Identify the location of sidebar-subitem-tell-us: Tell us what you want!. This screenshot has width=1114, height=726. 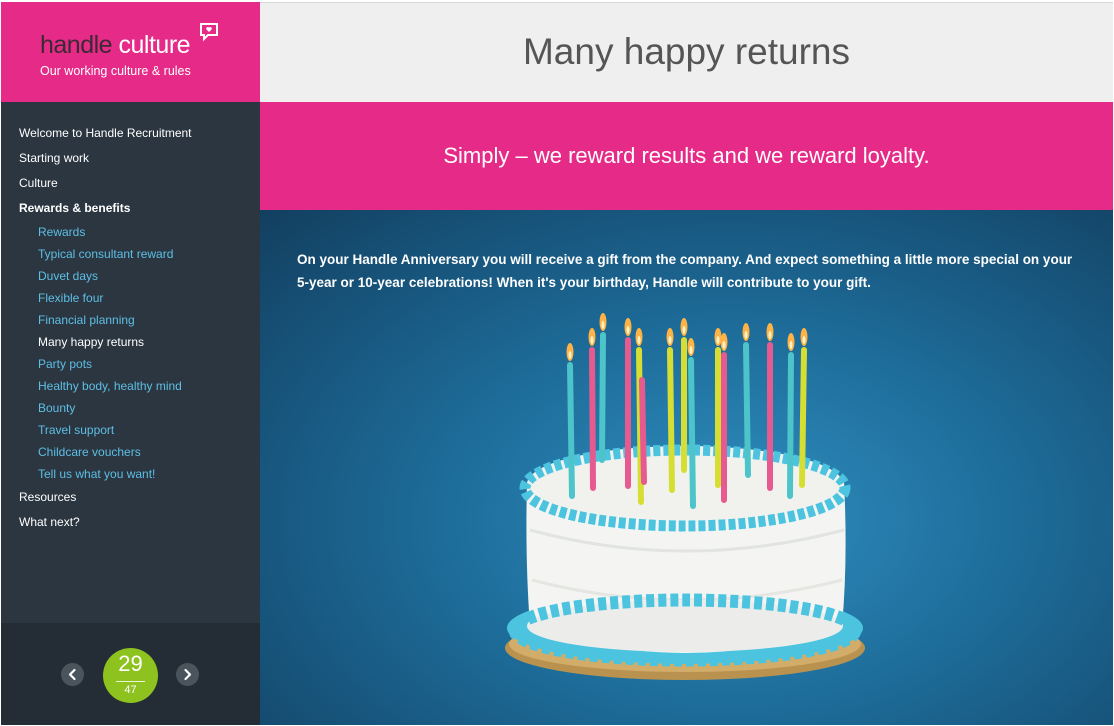
(130, 475).